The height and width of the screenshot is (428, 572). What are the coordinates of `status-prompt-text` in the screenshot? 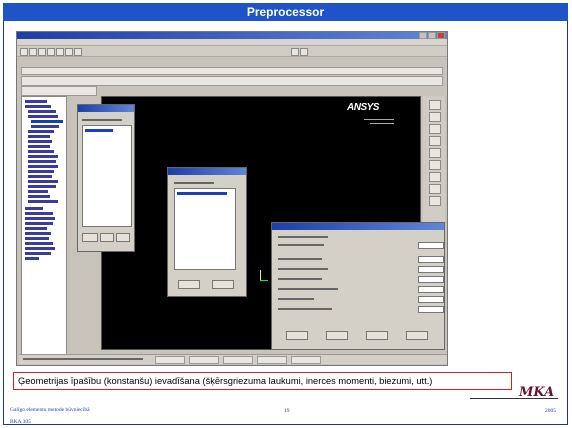 It's located at (83, 359).